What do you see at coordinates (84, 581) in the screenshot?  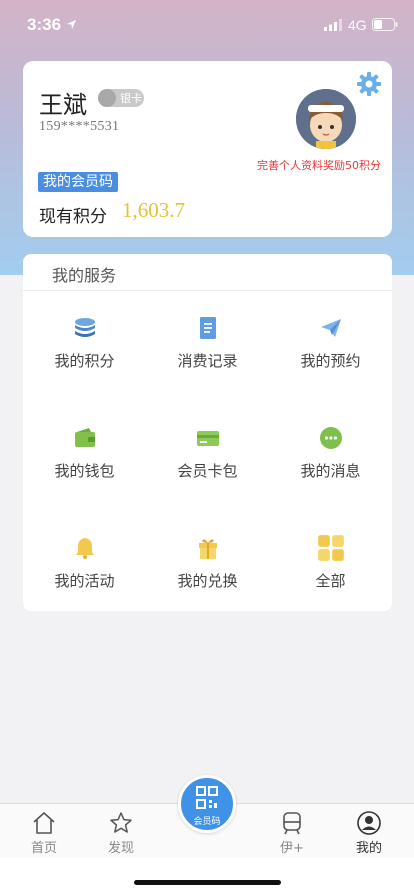 I see `service-label: 我的活动` at bounding box center [84, 581].